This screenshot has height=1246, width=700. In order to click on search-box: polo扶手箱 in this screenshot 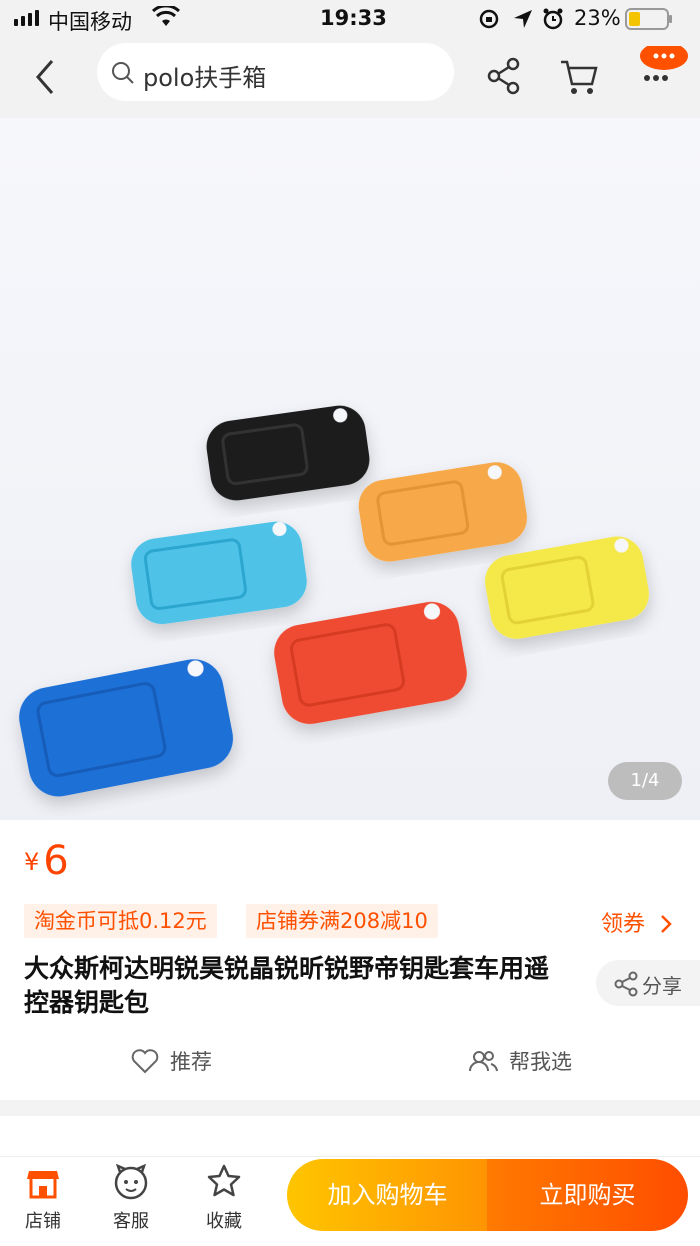, I will do `click(275, 72)`.